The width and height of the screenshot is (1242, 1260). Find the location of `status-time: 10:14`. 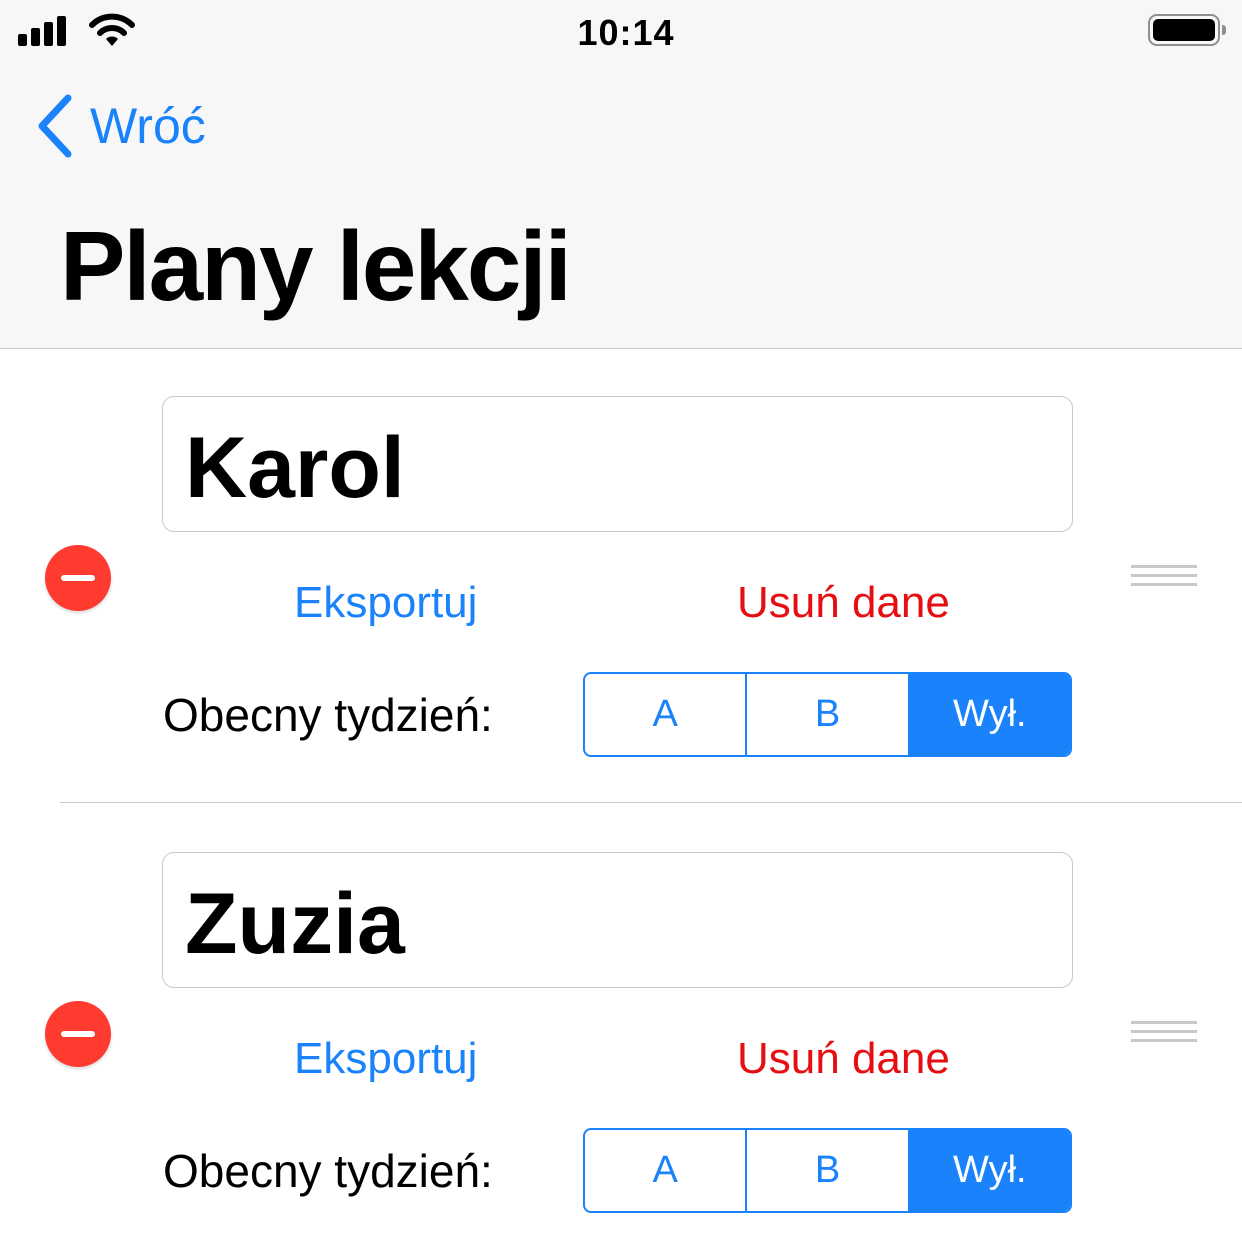

status-time: 10:14 is located at coordinates (626, 32).